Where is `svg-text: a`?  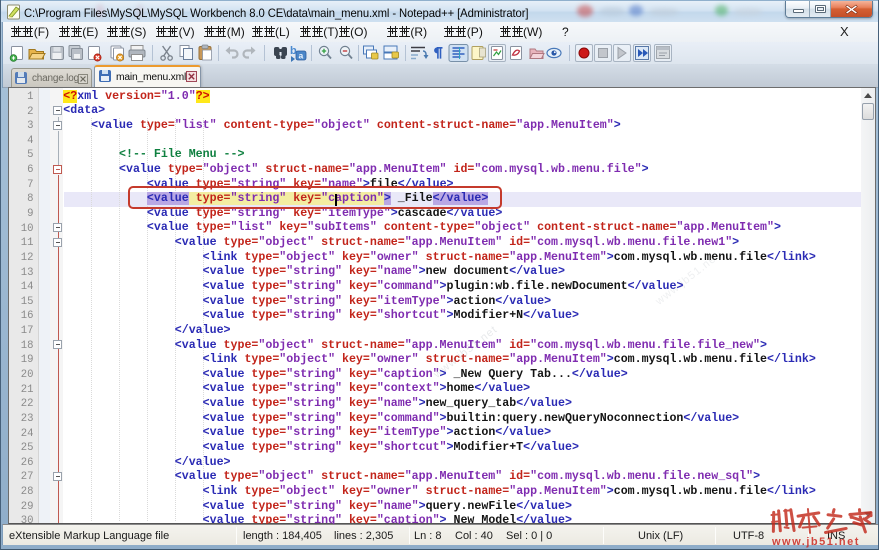
svg-text: a is located at coordinates (301, 56).